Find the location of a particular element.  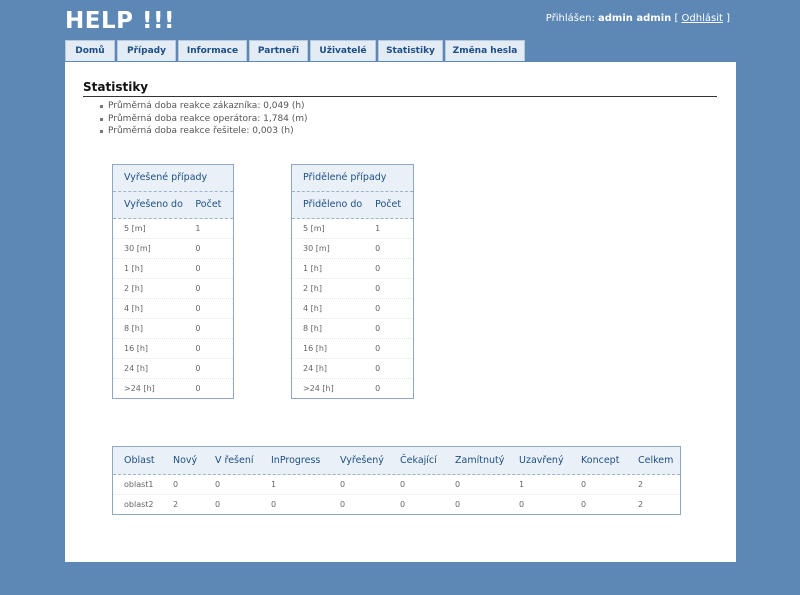

tab-change-password: Změna hesla is located at coordinates (485, 50).